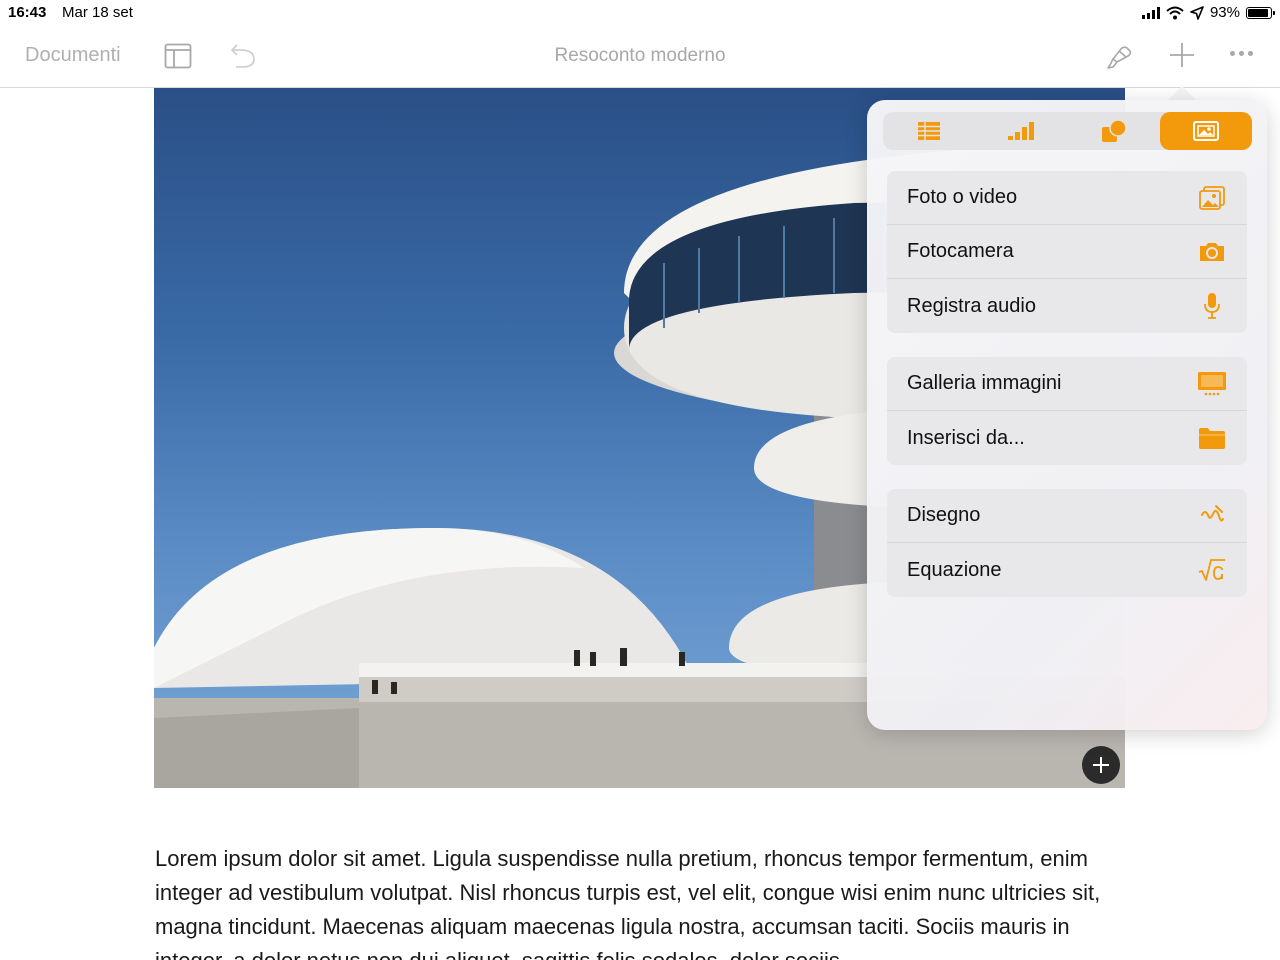  I want to click on gallery-icon, so click(1212, 384).